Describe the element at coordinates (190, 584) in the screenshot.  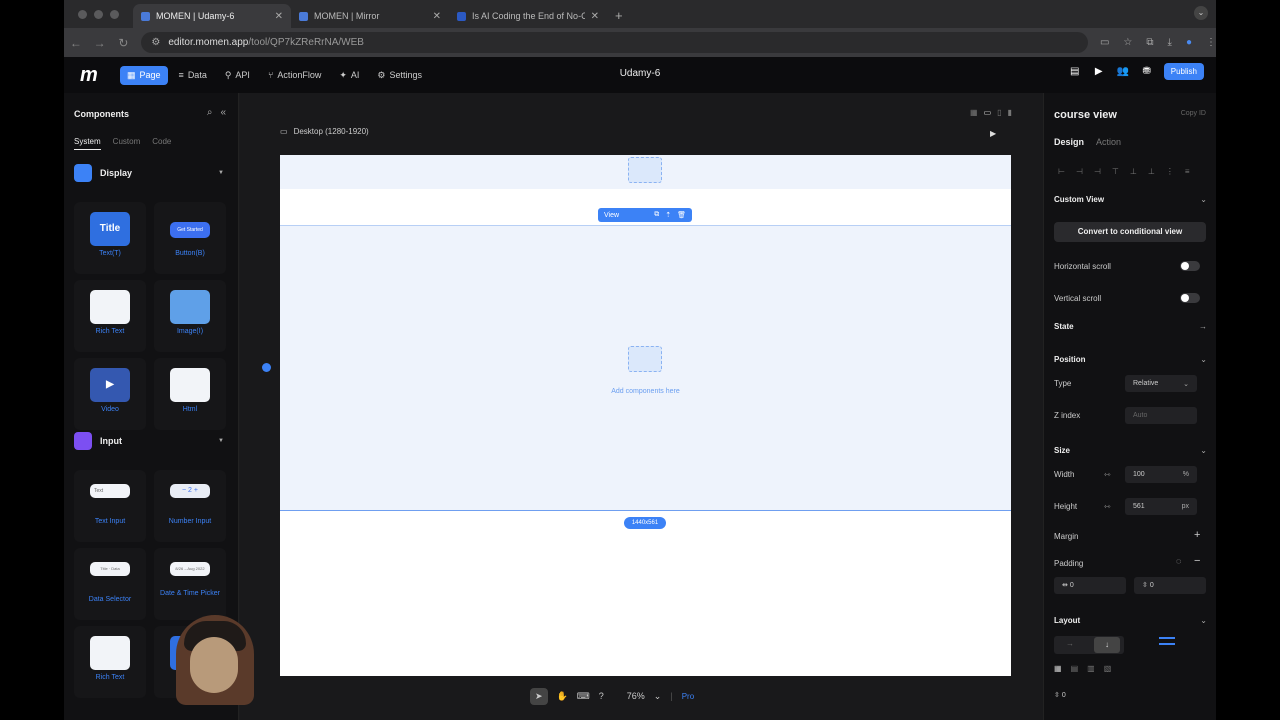
I see `component-date-time-picker: 8/26 – Aug 2022 Date & Time Picker` at that location.